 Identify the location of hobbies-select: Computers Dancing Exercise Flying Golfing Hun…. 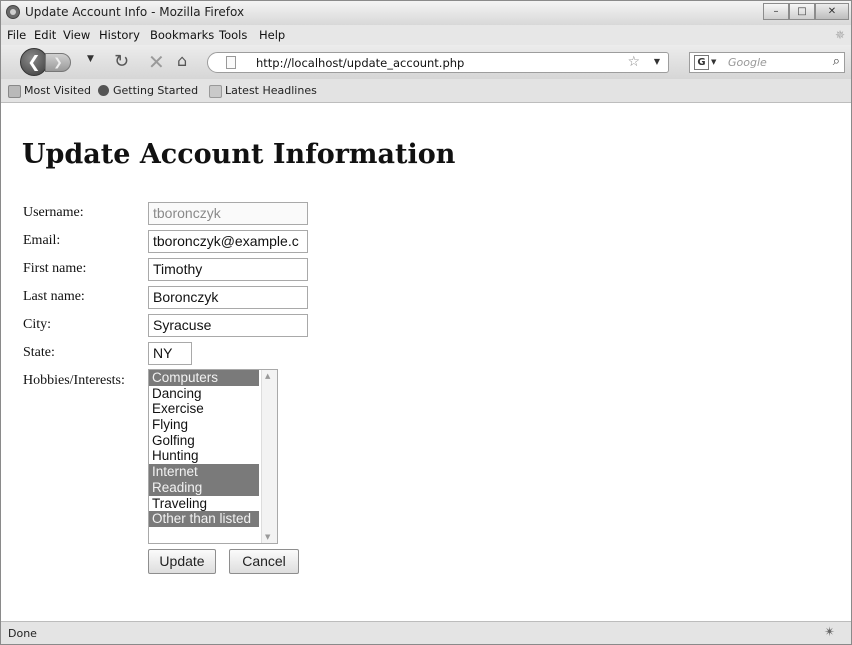
(213, 456).